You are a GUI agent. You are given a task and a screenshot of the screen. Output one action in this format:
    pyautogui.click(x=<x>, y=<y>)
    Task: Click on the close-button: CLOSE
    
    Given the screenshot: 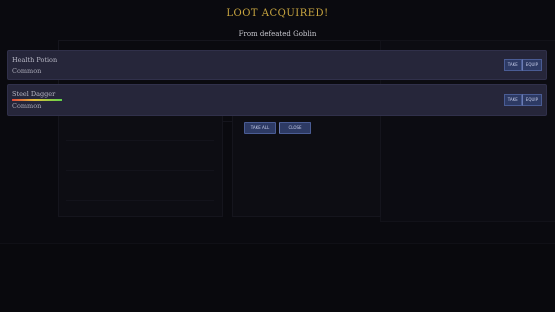 What is the action you would take?
    pyautogui.click(x=295, y=128)
    